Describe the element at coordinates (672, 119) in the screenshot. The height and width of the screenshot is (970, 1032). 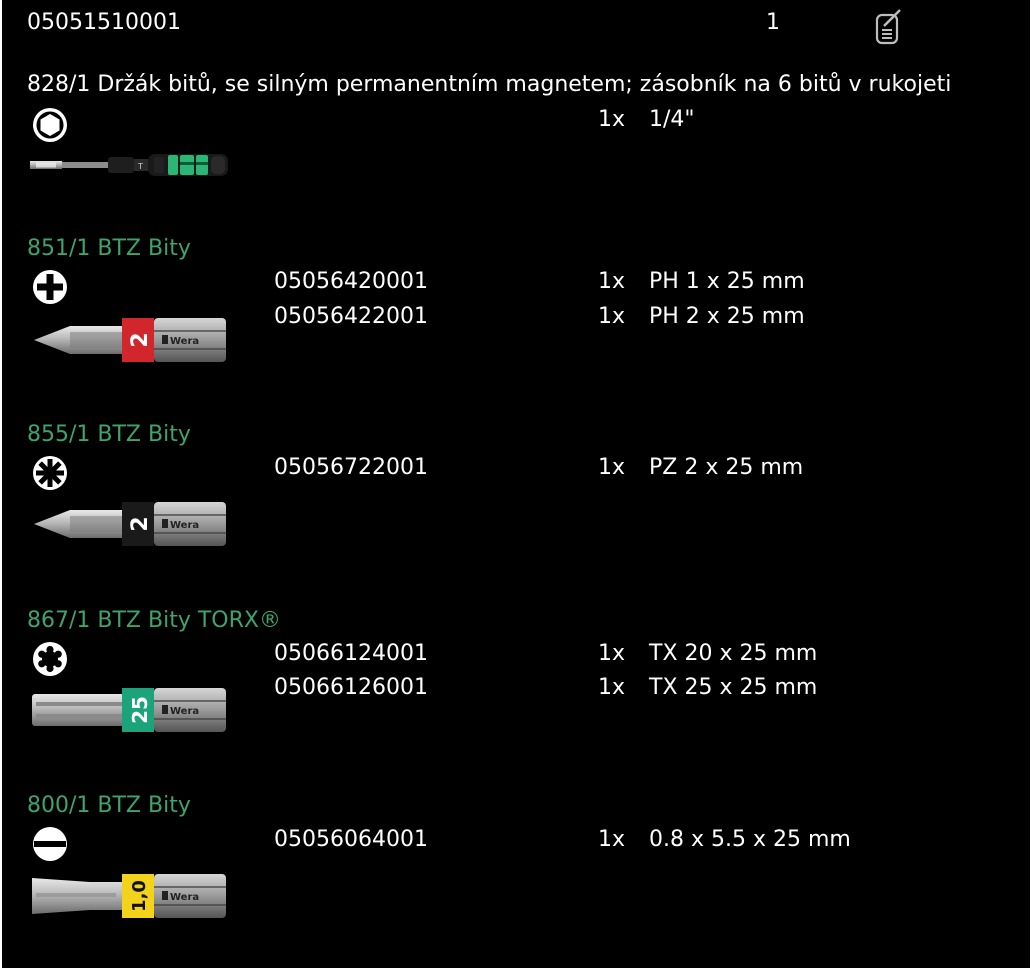
I see `holder-size: 1/4"` at that location.